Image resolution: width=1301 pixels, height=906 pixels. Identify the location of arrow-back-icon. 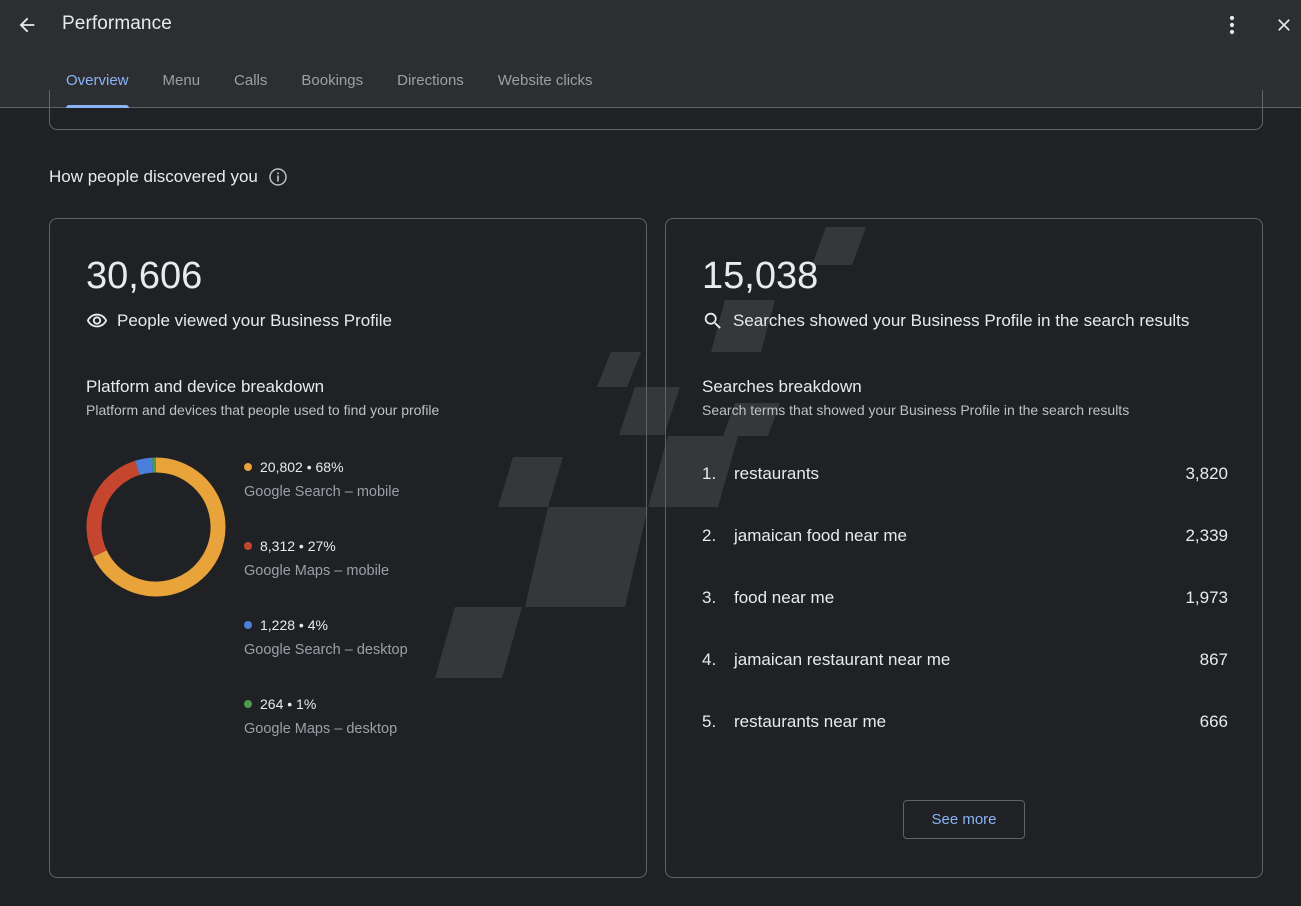
(27, 25).